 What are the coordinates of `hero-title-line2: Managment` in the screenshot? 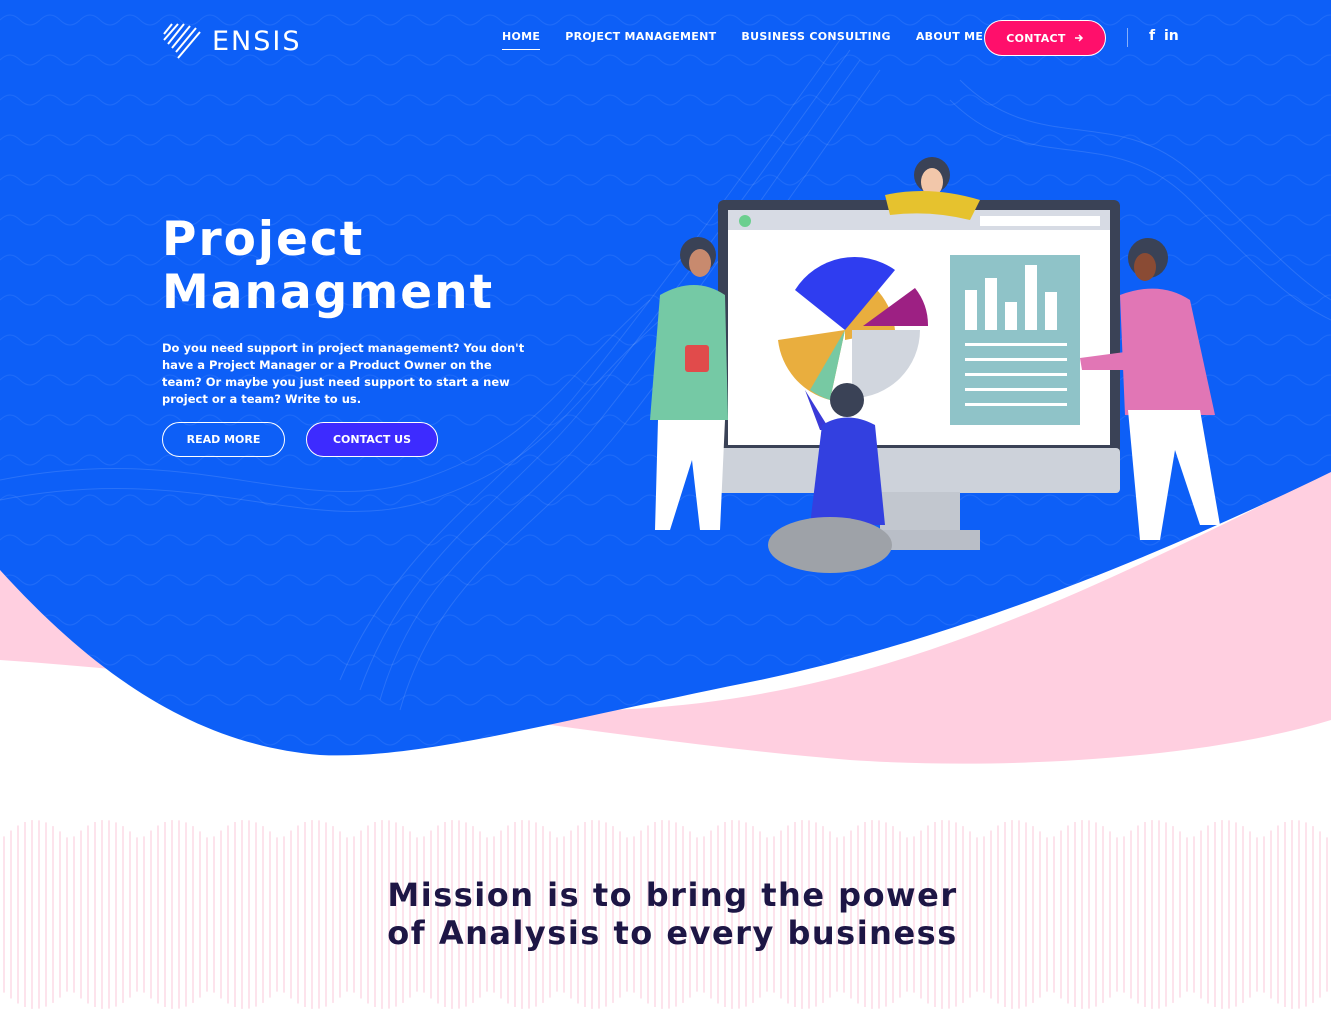 It's located at (328, 292).